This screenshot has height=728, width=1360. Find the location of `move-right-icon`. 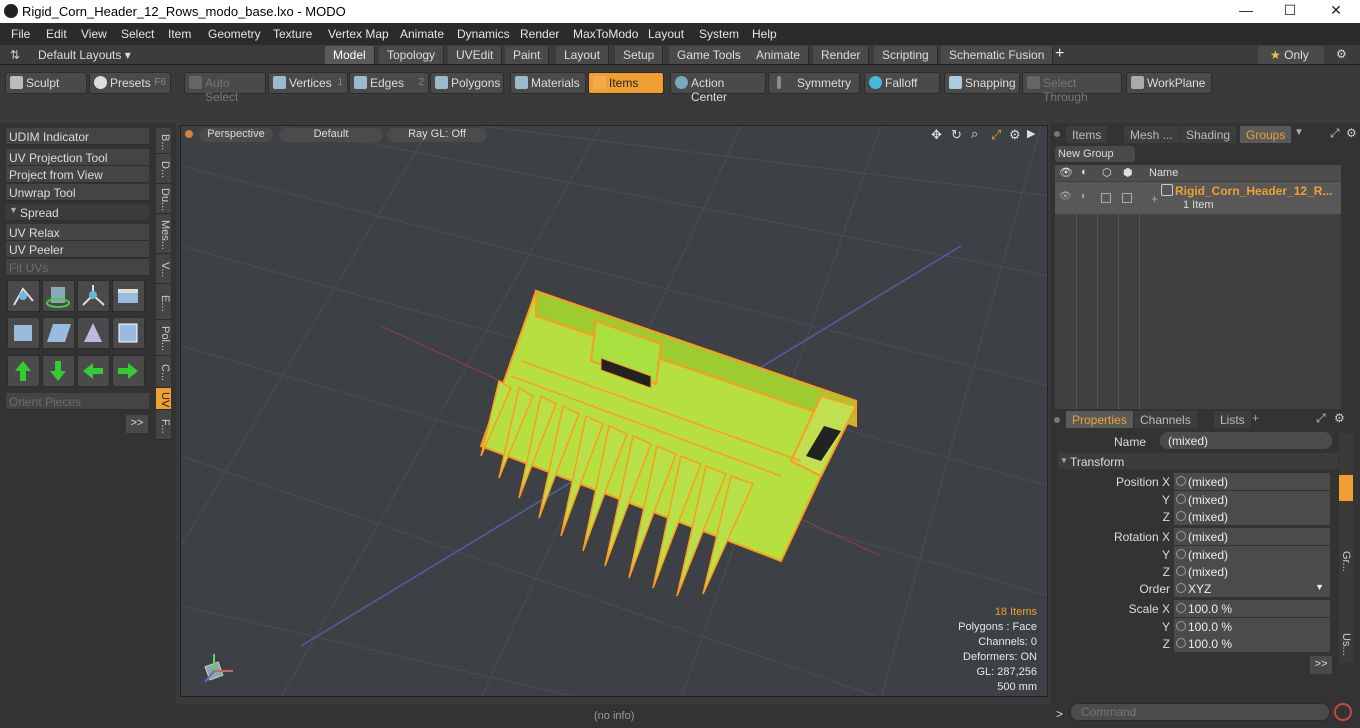

move-right-icon is located at coordinates (128, 371).